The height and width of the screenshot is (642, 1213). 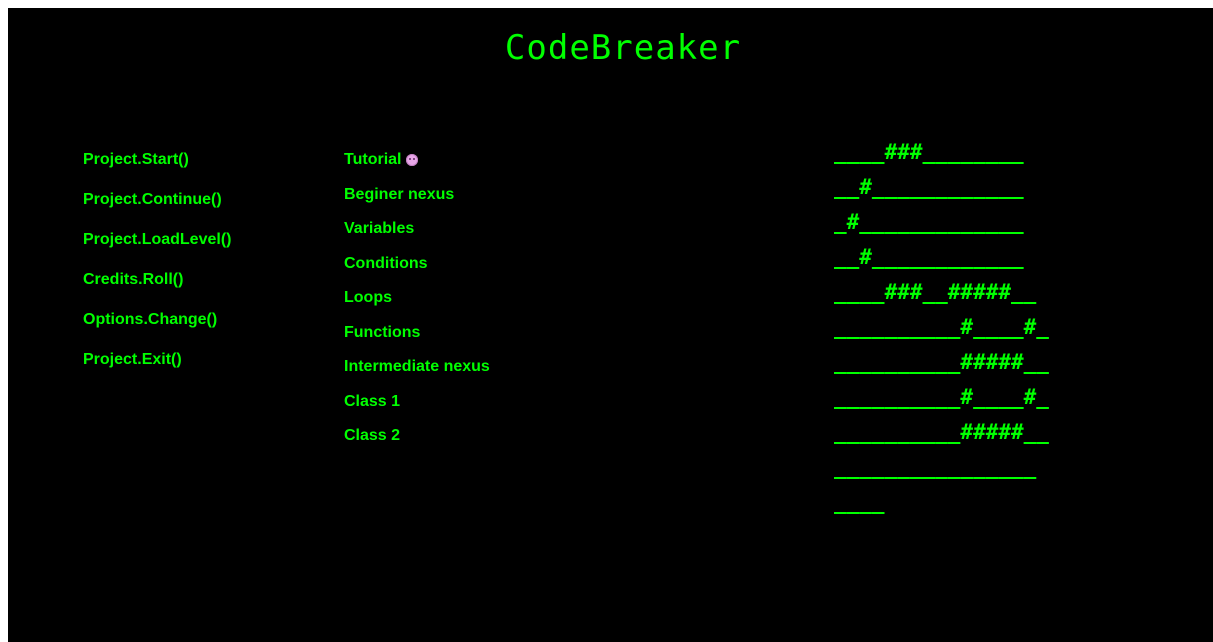 What do you see at coordinates (368, 297) in the screenshot?
I see `level-item-label: Loops` at bounding box center [368, 297].